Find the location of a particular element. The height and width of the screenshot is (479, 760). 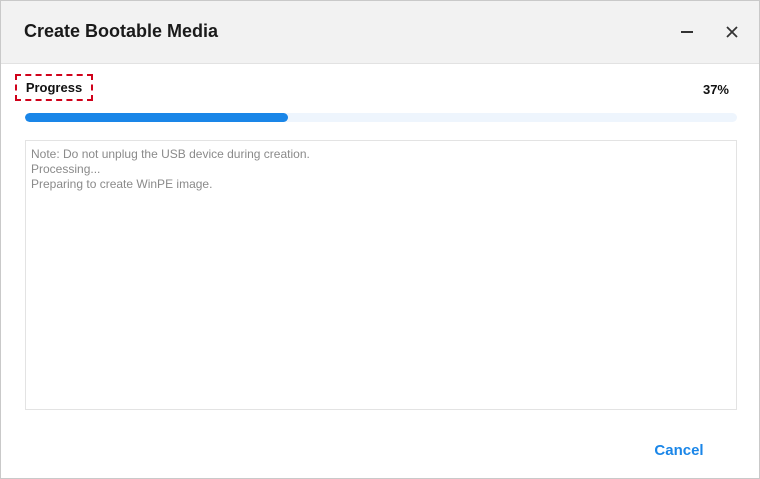

minimize-button is located at coordinates (687, 32).